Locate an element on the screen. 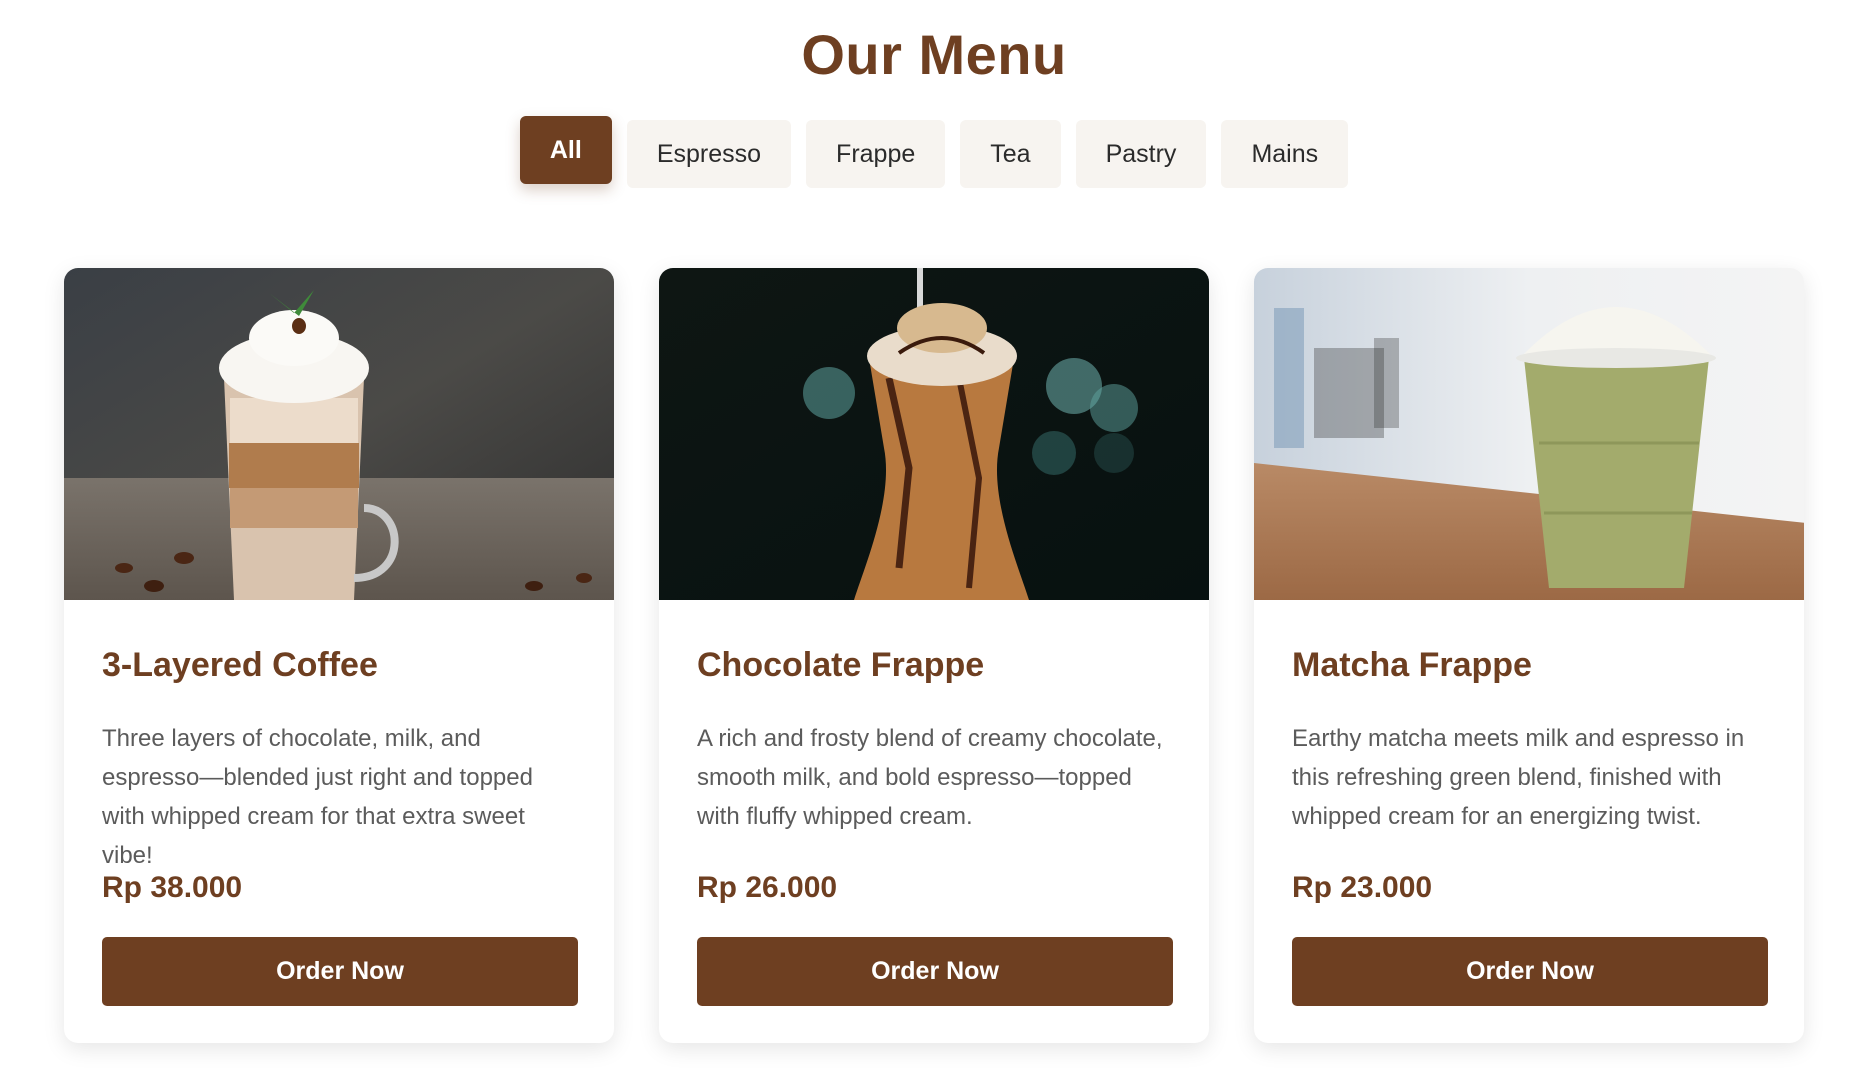 Image resolution: width=1868 pixels, height=1069 pixels. page-title: Our Menu is located at coordinates (934, 54).